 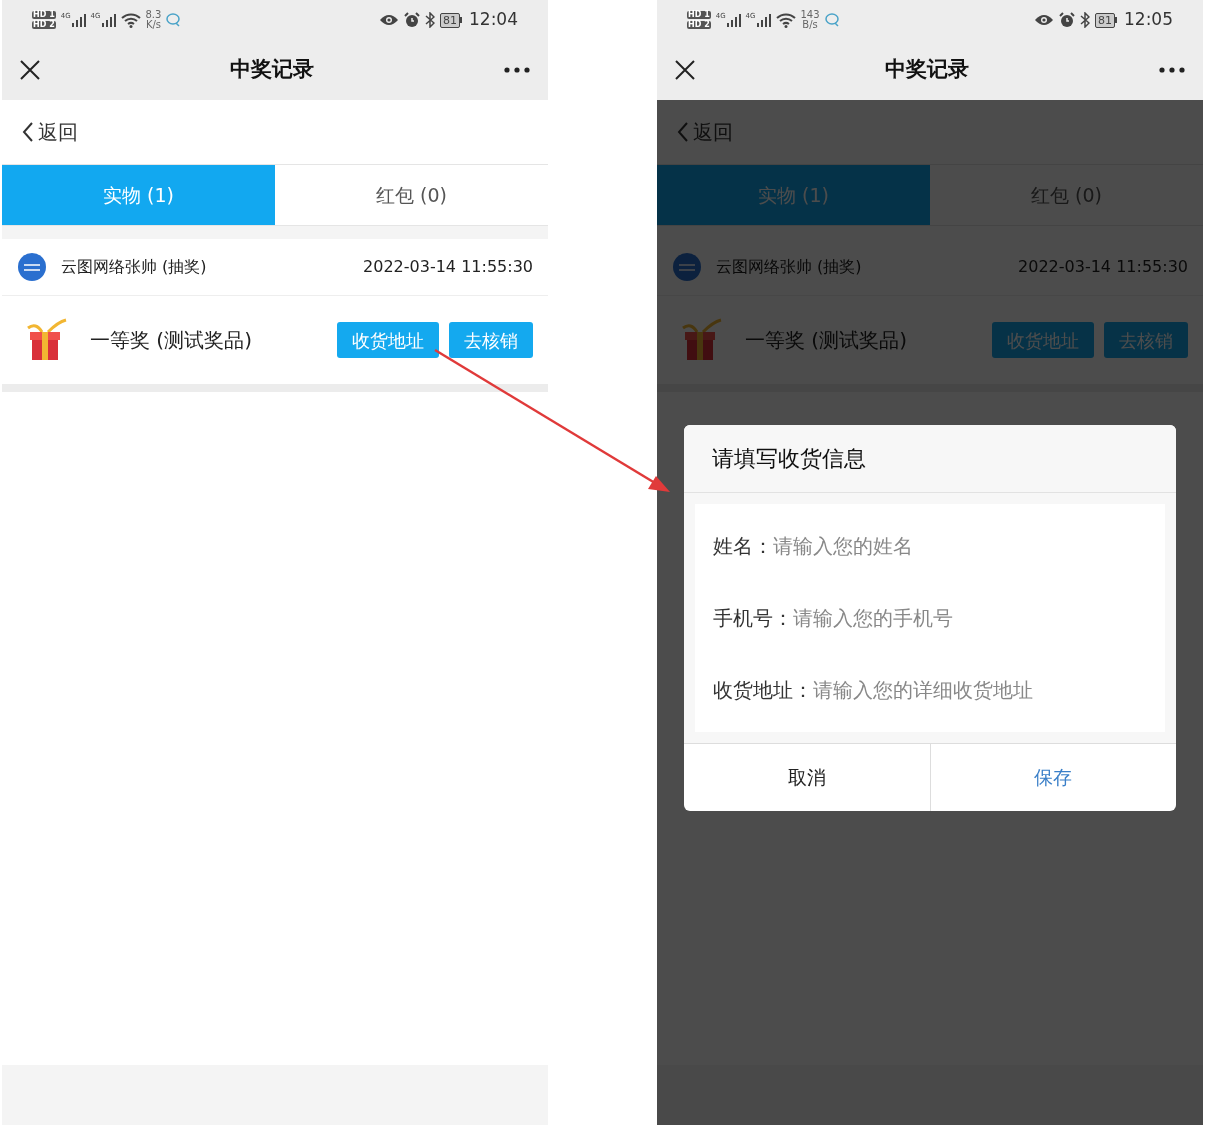 What do you see at coordinates (810, 25) in the screenshot?
I see `speed-unit: B/s` at bounding box center [810, 25].